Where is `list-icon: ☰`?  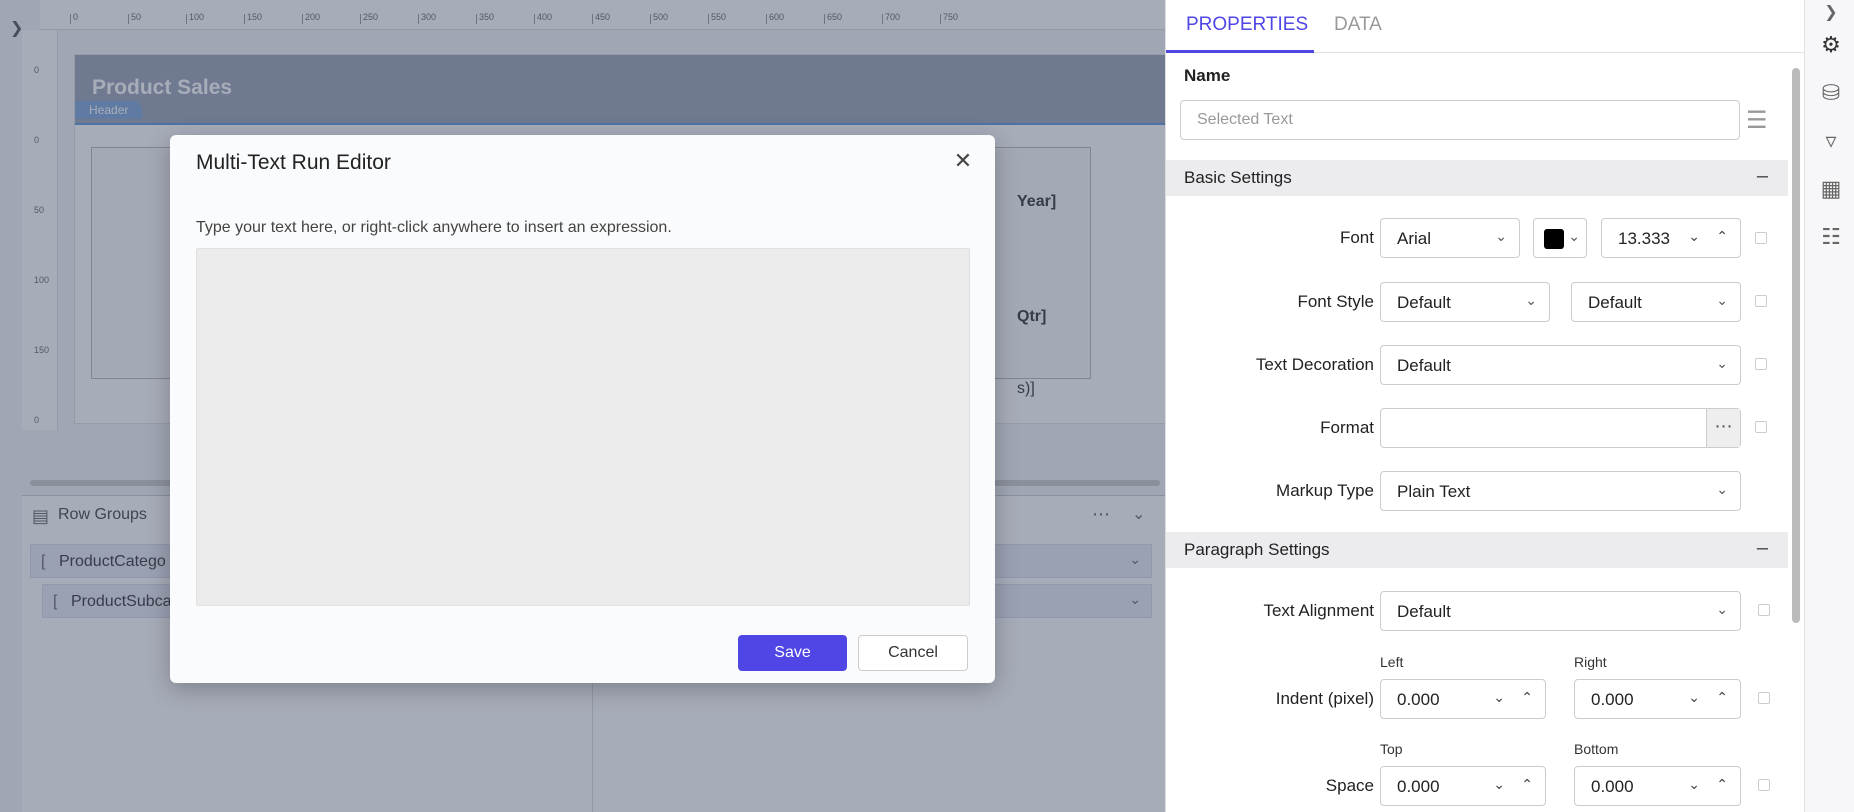 list-icon: ☰ is located at coordinates (1757, 120).